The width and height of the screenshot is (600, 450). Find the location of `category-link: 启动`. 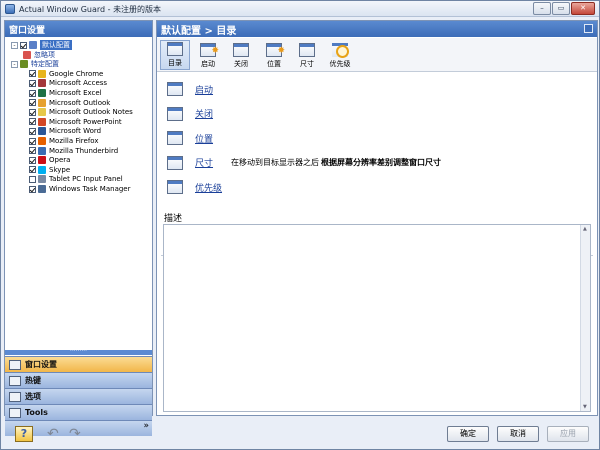

category-link: 启动 is located at coordinates (210, 89).